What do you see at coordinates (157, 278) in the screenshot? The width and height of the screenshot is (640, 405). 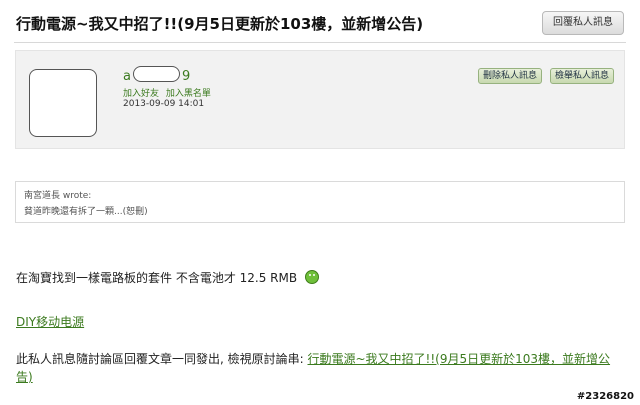 I see `message-text: 在淘寶找到一樣電路板的套件 不含電池才 12.5 RMB` at bounding box center [157, 278].